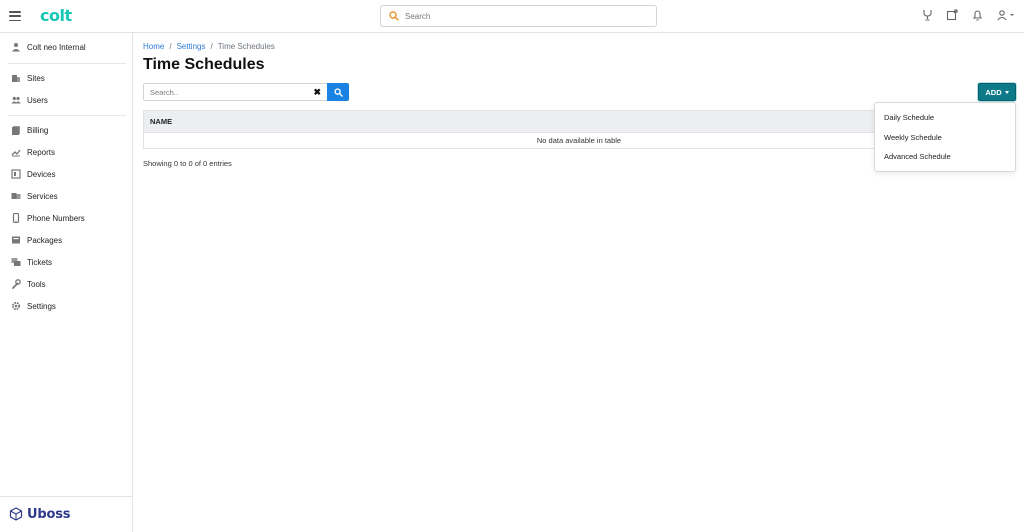 The height and width of the screenshot is (532, 1024). Describe the element at coordinates (1006, 92) in the screenshot. I see `caret-down-icon` at that location.